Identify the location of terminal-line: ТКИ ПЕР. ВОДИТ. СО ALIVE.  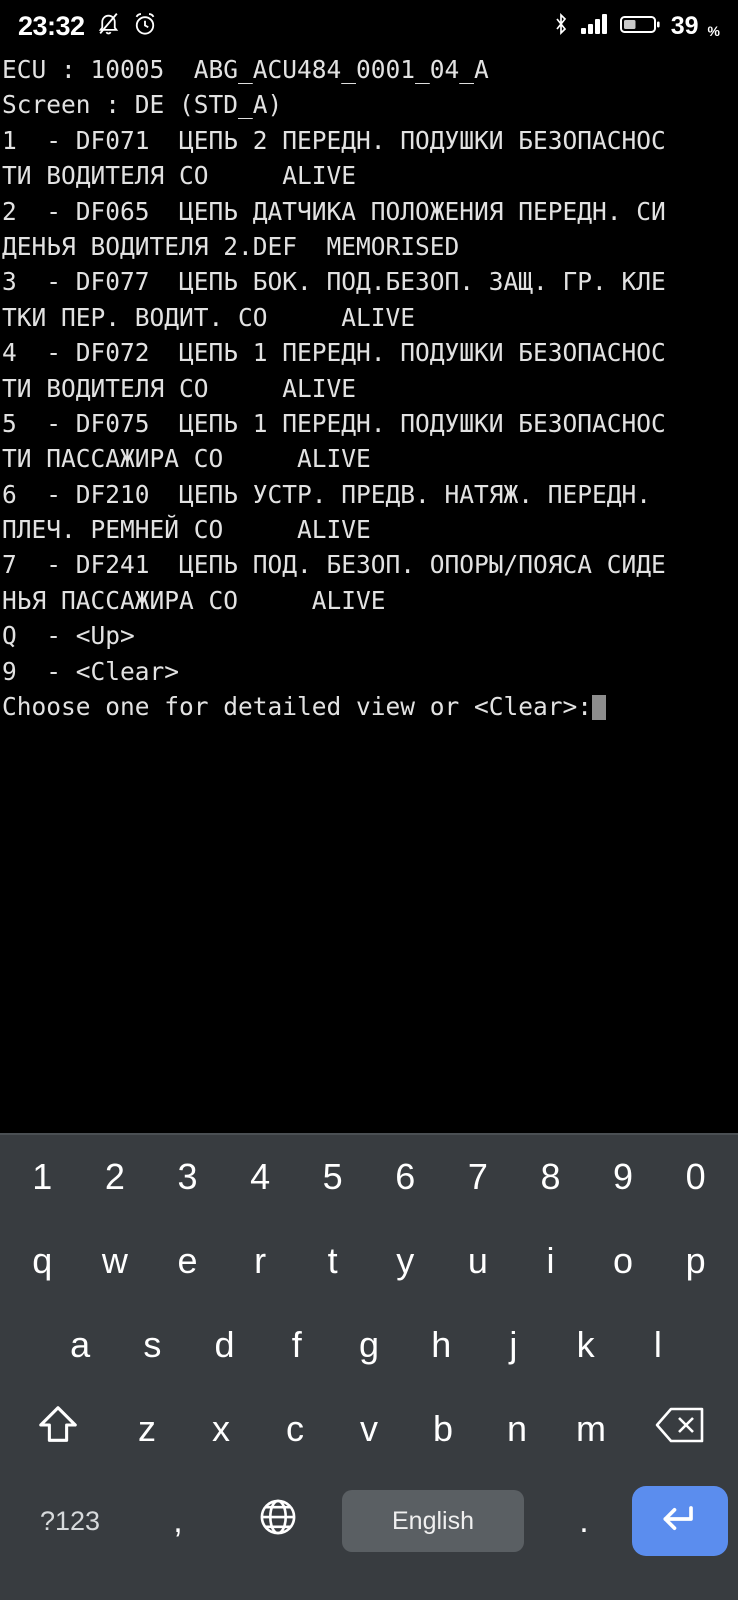
(209, 317).